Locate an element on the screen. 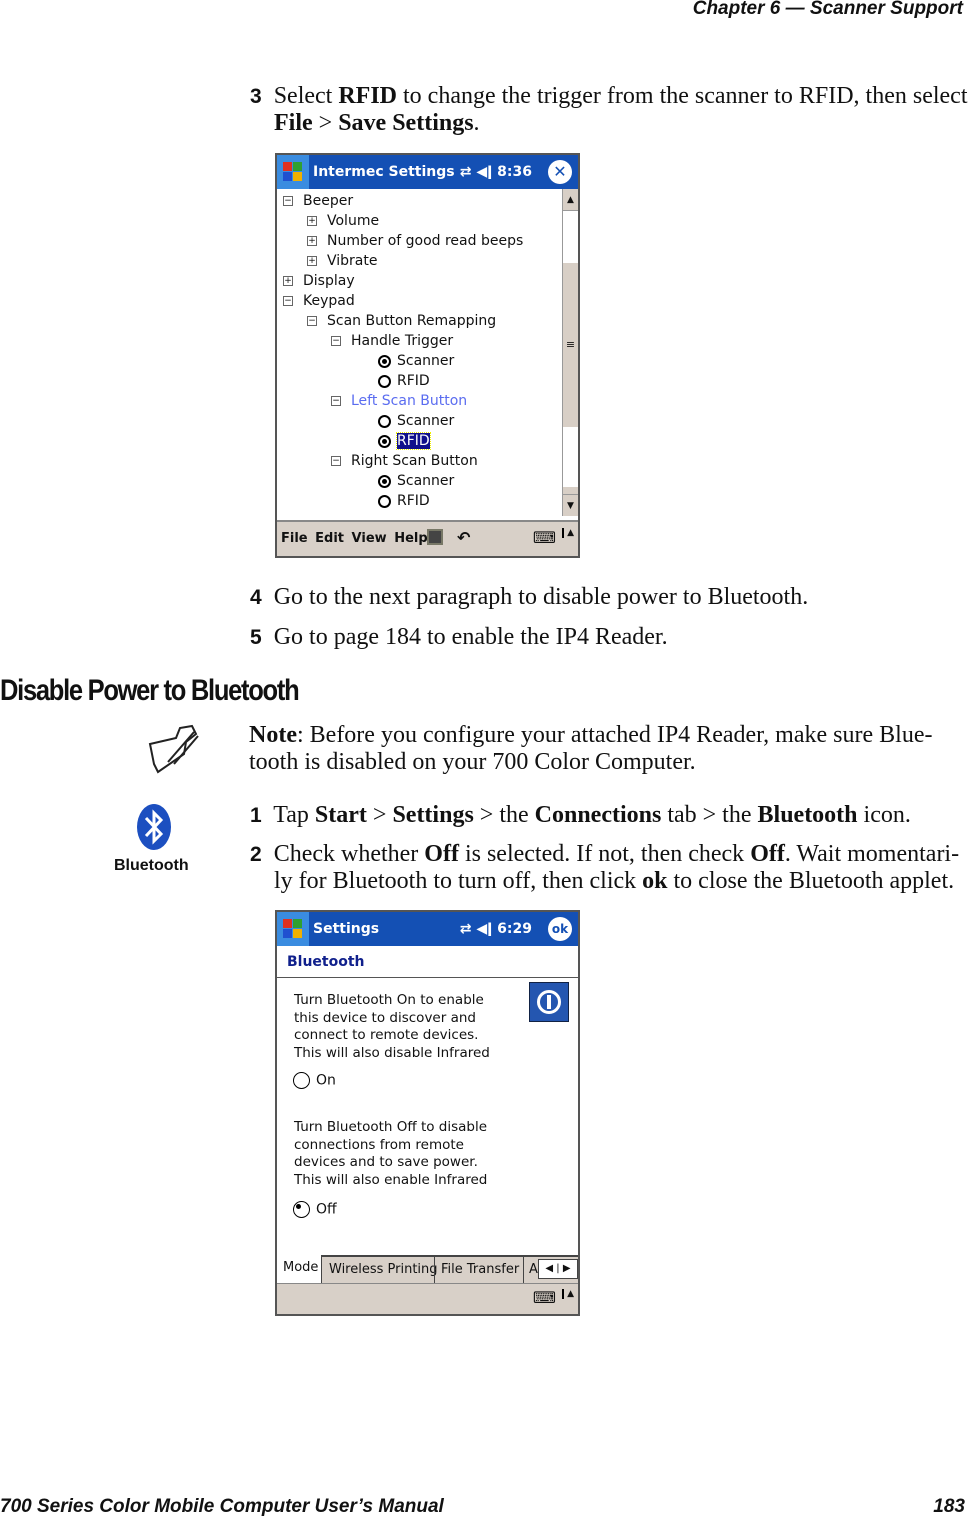 The image size is (973, 1519). vertical-scrollbar: ▲ ≡ ▼ is located at coordinates (570, 352).